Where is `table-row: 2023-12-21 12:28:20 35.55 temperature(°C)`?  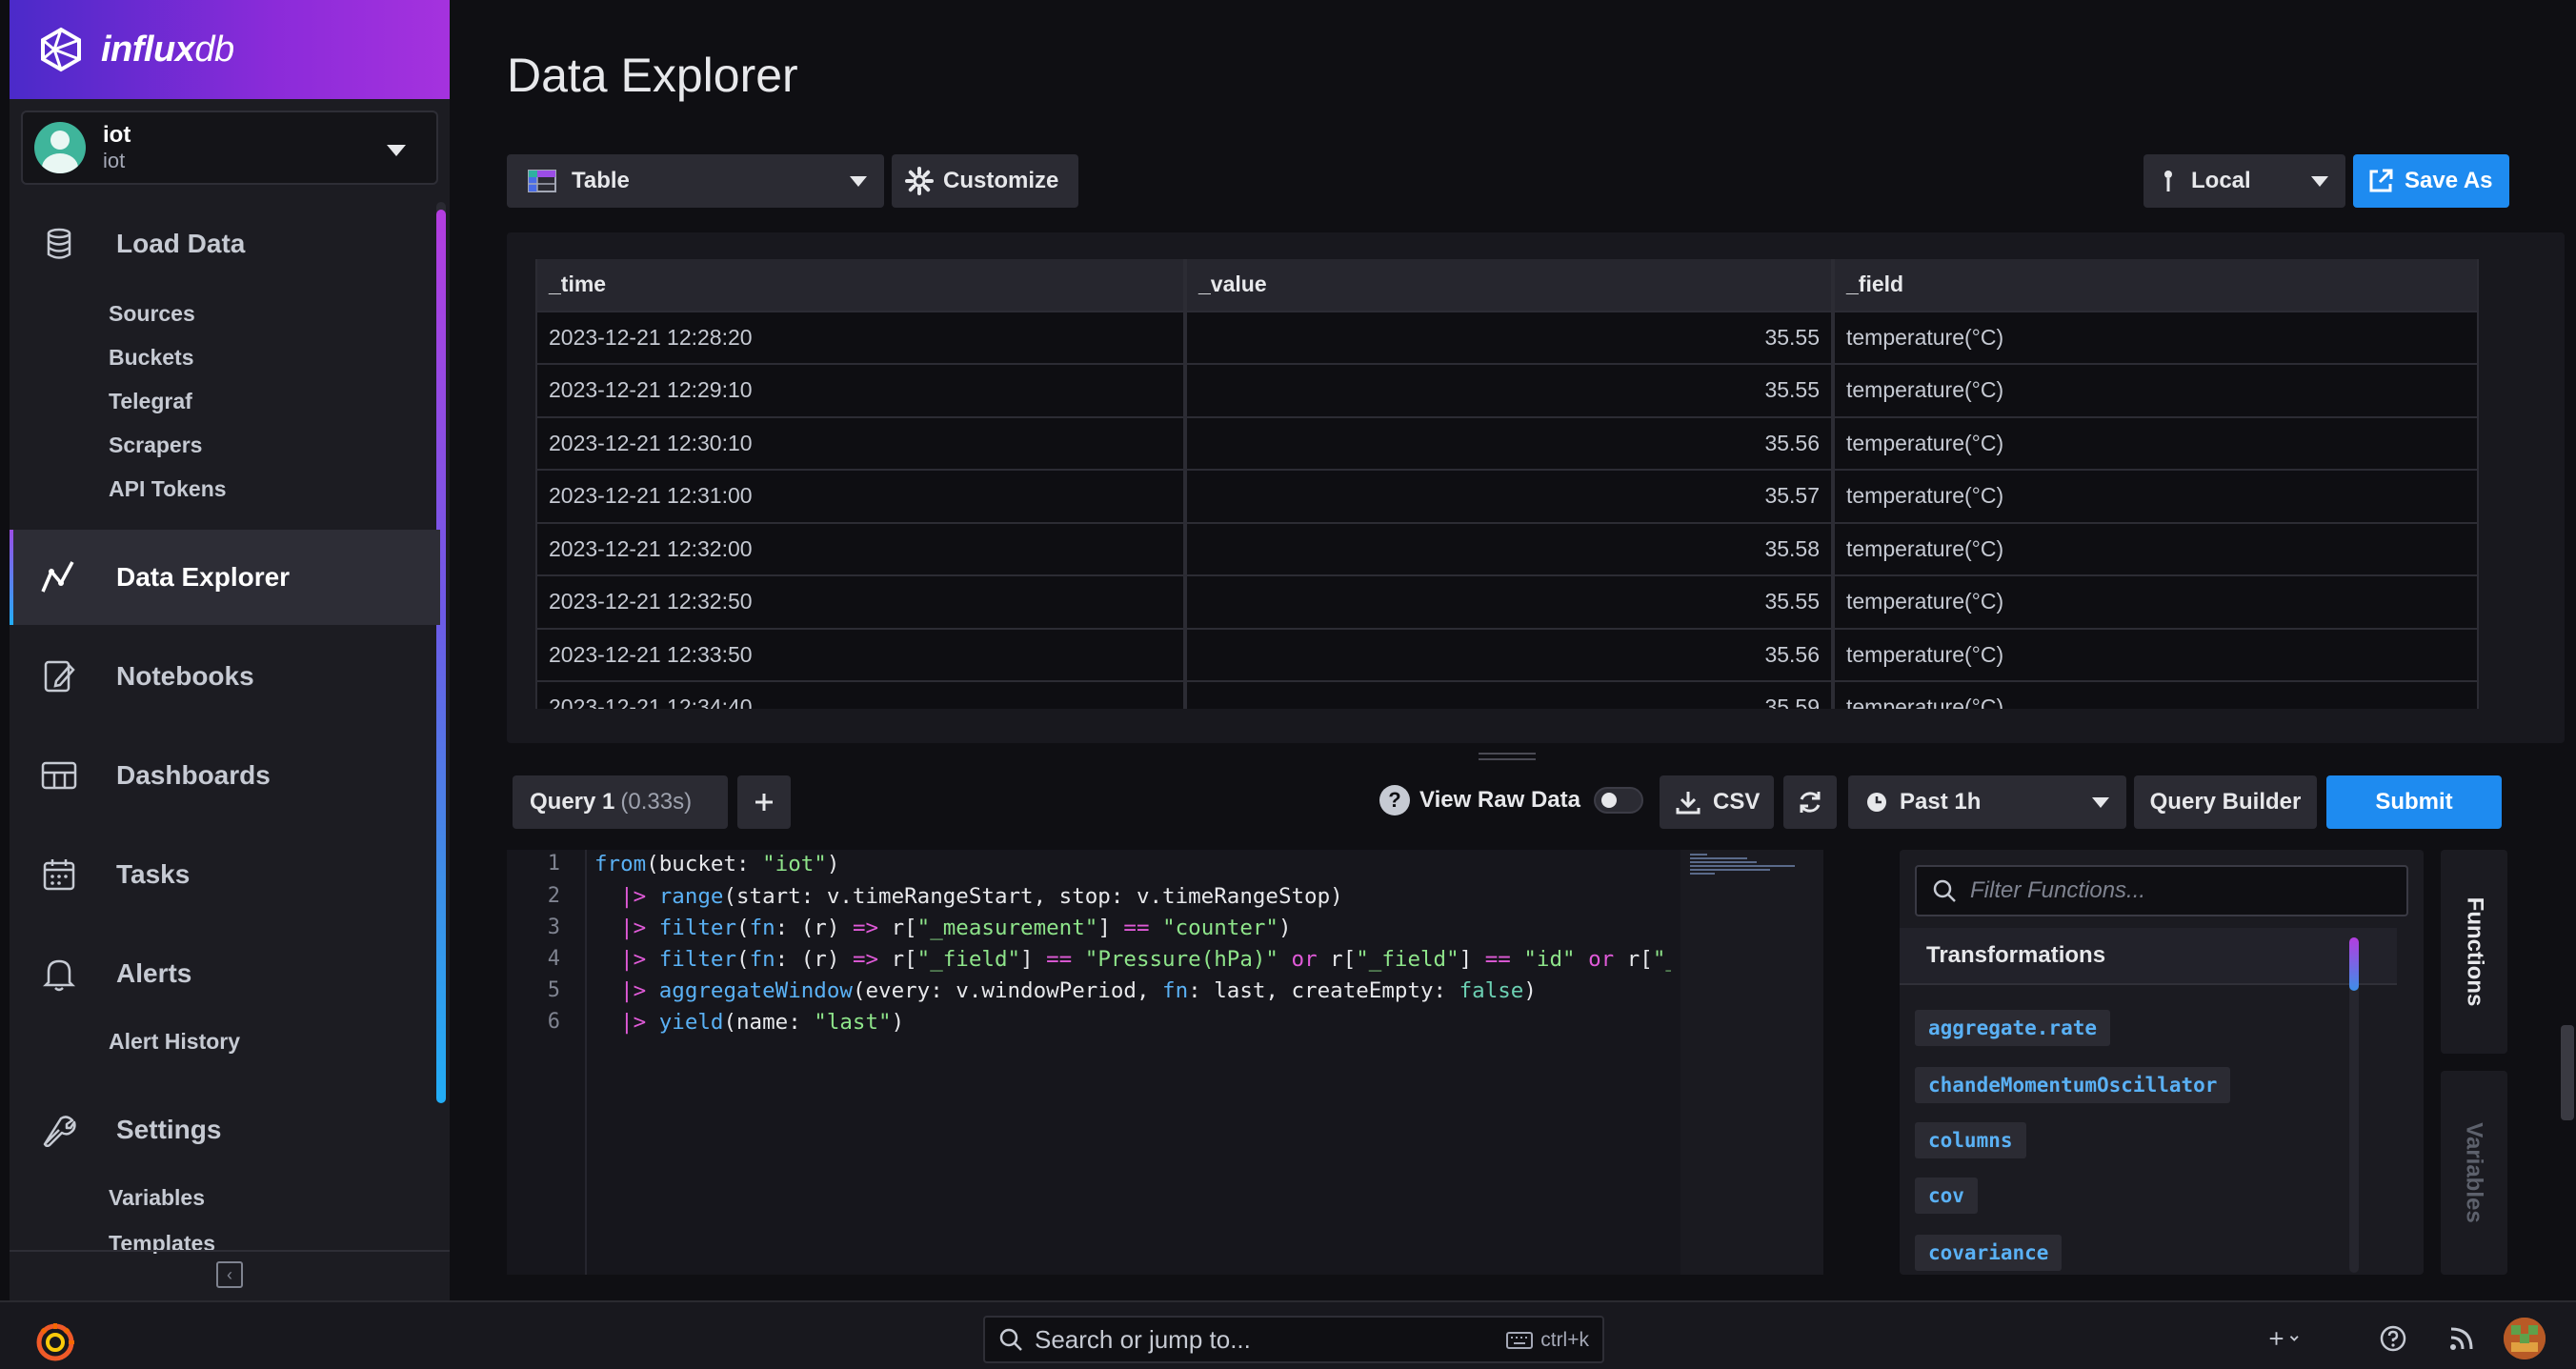
table-row: 2023-12-21 12:28:20 35.55 temperature(°C) is located at coordinates (1507, 338).